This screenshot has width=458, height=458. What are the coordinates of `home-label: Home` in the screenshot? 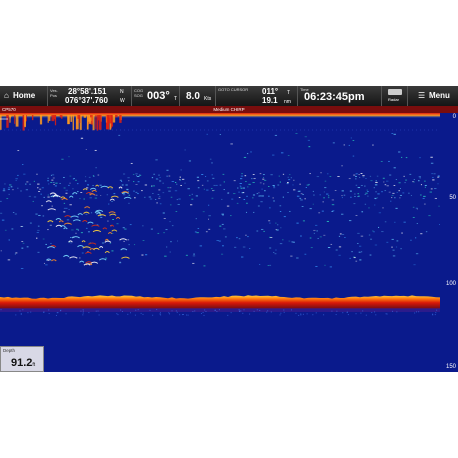 It's located at (24, 95).